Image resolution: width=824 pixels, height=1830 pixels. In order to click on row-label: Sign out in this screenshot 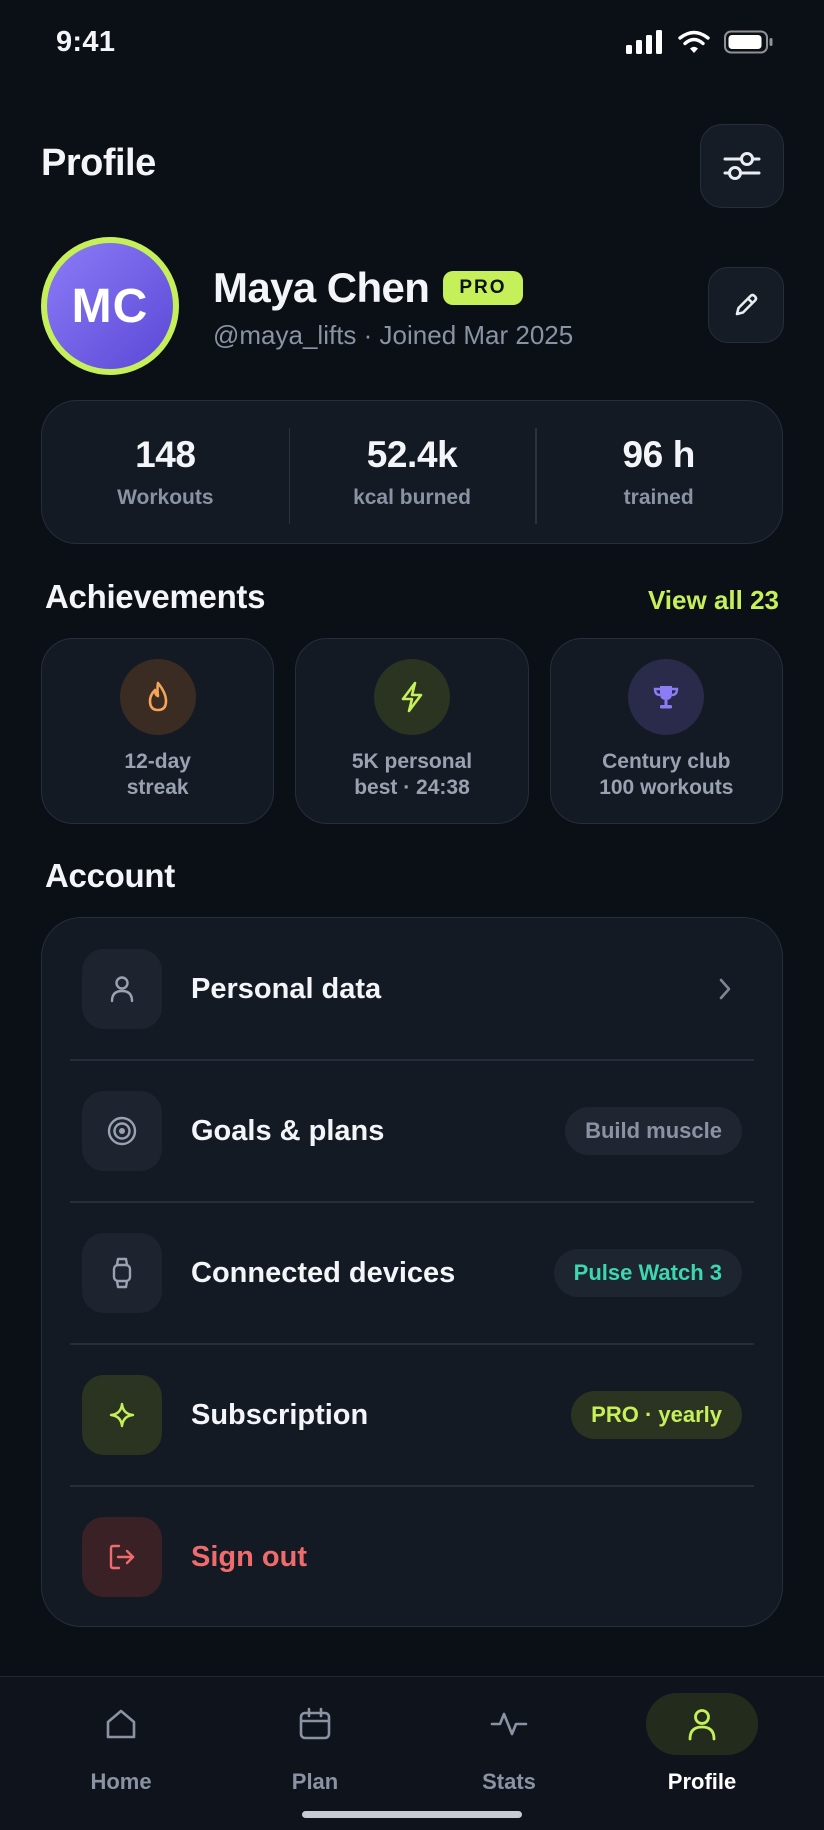, I will do `click(249, 1556)`.